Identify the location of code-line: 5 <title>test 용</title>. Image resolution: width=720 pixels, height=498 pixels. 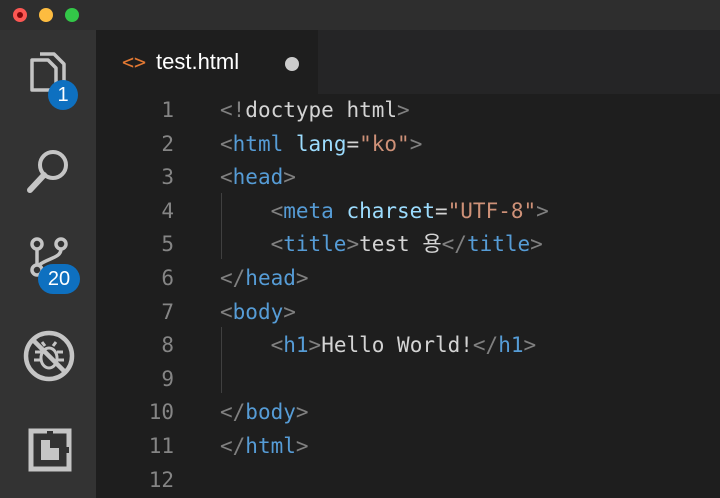
(408, 244).